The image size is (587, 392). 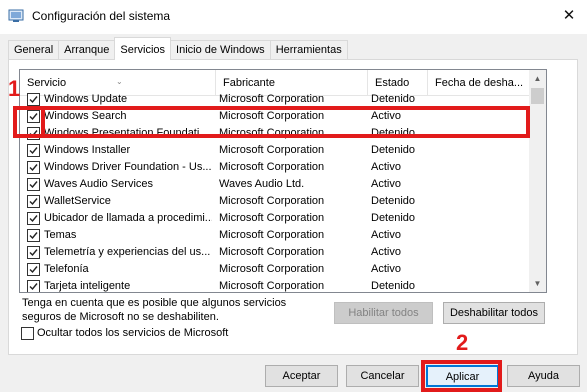 I want to click on scroll-up-icon: ▲, so click(x=537, y=78).